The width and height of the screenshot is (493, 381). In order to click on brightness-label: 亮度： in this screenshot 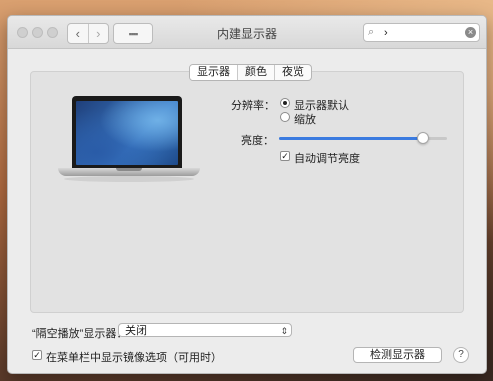, I will do `click(257, 141)`.